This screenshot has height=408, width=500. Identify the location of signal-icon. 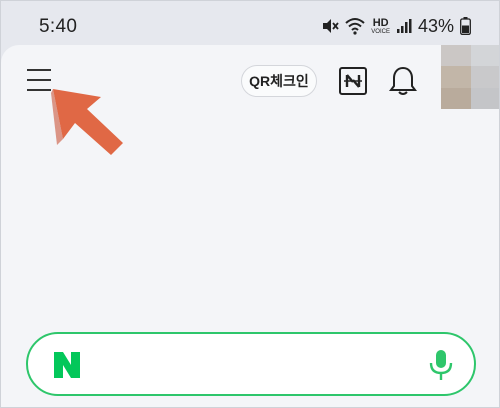
(404, 26).